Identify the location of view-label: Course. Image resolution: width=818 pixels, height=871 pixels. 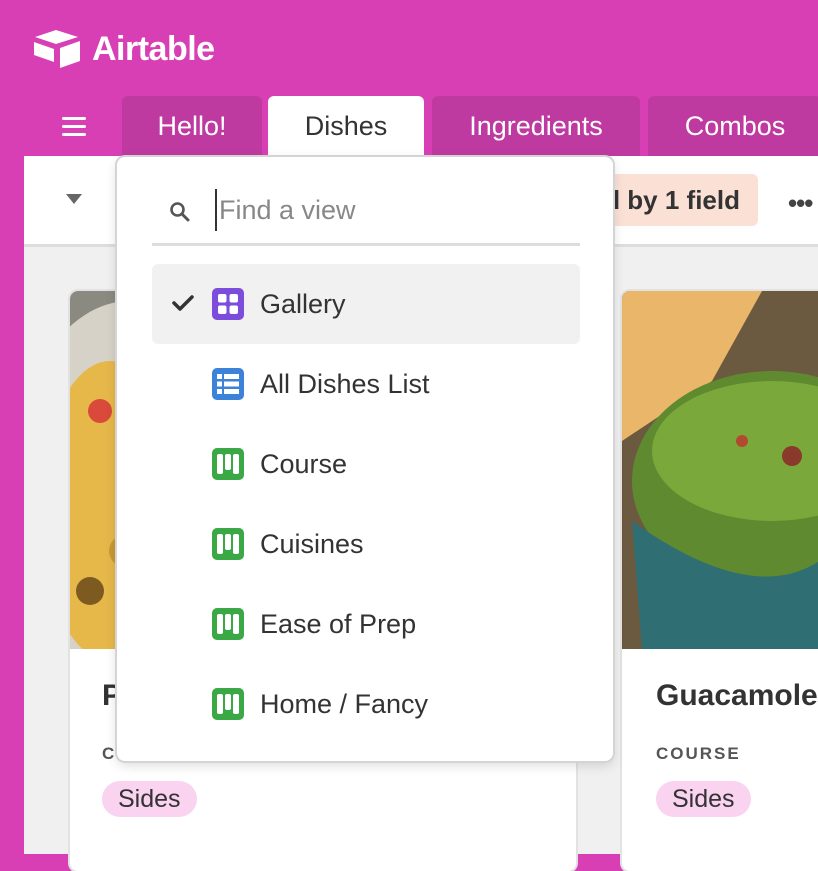
(304, 464).